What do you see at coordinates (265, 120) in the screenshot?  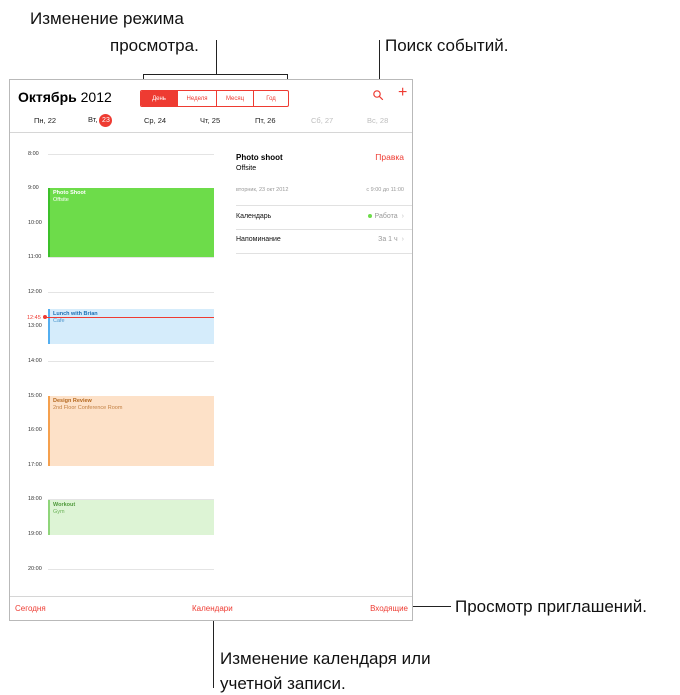 I see `day-fri: Пт, 26` at bounding box center [265, 120].